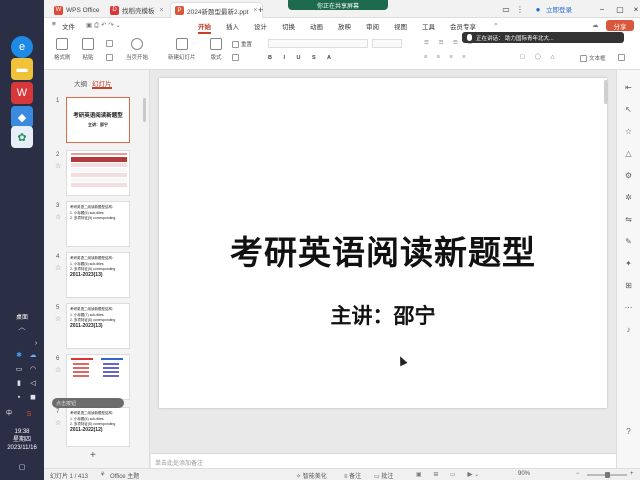 This screenshot has height=480, width=640. What do you see at coordinates (302, 58) in the screenshot?
I see `text-format-buttons: B I U S A` at bounding box center [302, 58].